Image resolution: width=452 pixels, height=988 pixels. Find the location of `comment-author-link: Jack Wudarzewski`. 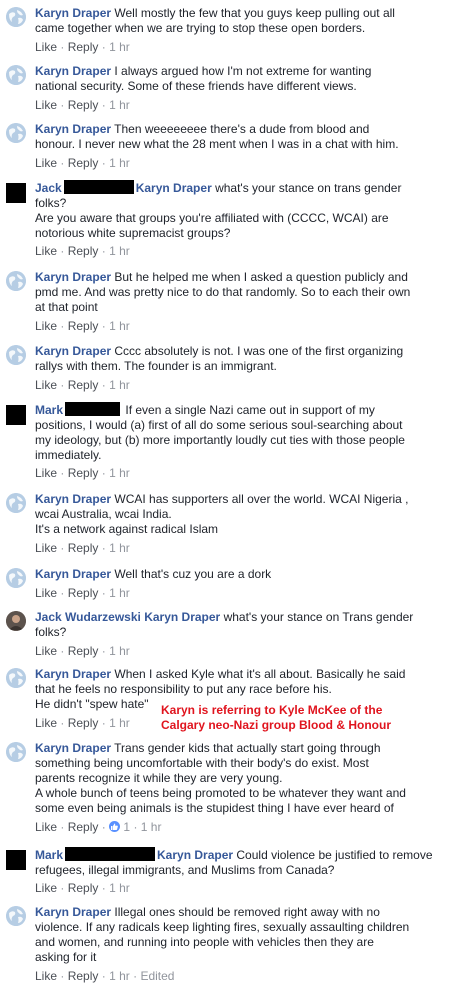

comment-author-link: Jack Wudarzewski is located at coordinates (88, 617).